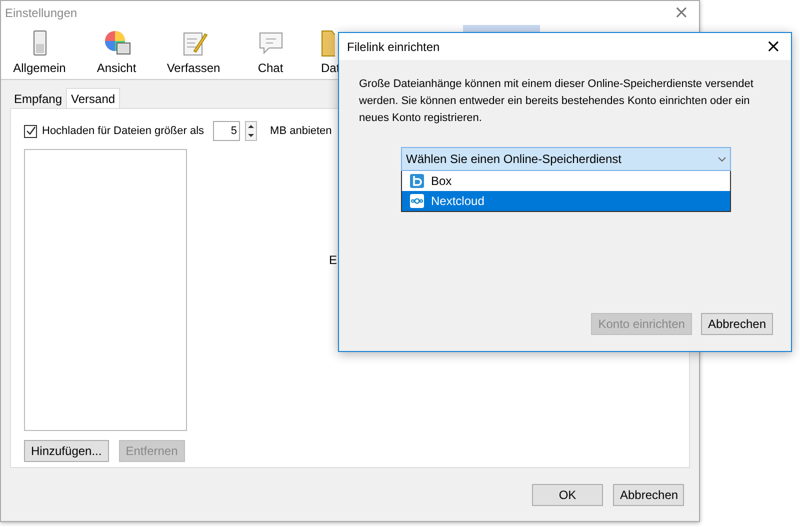  I want to click on tab: Empfang, so click(38, 99).